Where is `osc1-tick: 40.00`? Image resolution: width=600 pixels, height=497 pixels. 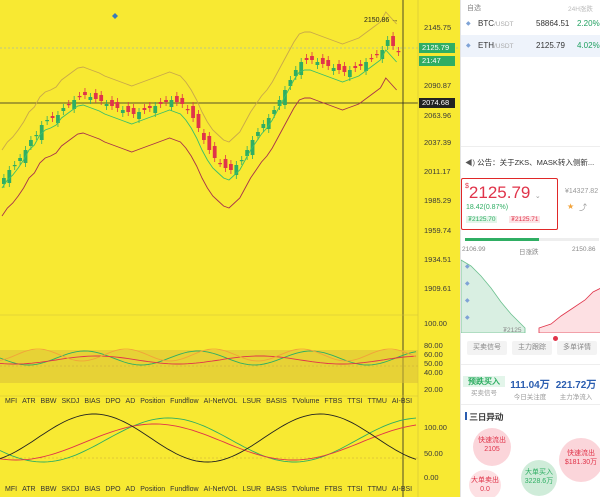
osc1-tick: 40.00 is located at coordinates (433, 372).